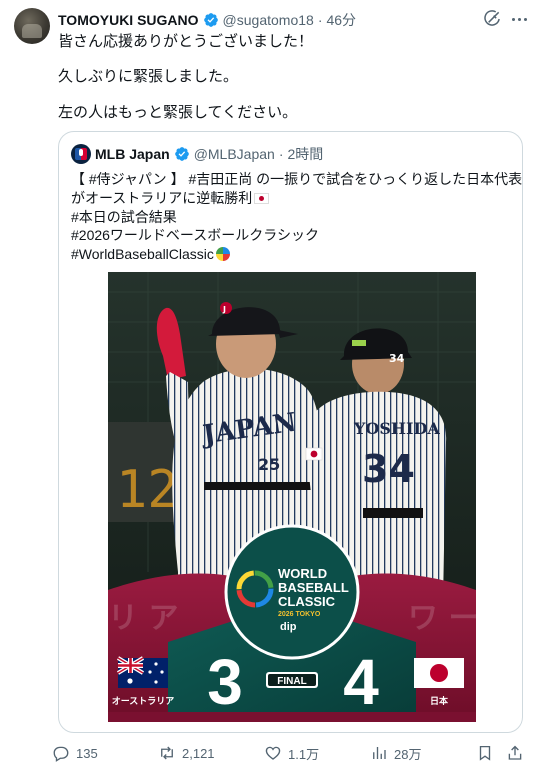  What do you see at coordinates (268, 20) in the screenshot?
I see `author-handle: @sugatomo18` at bounding box center [268, 20].